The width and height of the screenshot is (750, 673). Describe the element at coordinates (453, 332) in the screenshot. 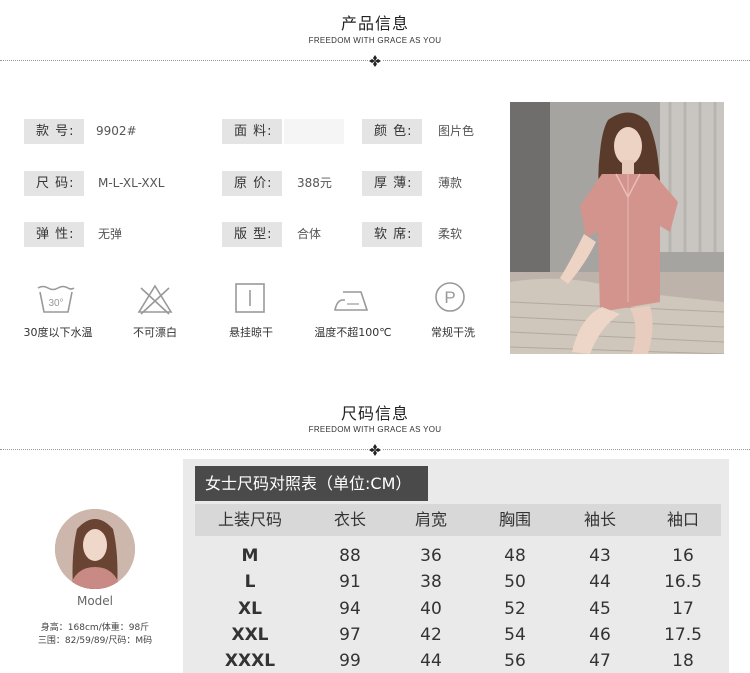

I see `care-label-dry-clean: 常规干洗` at that location.